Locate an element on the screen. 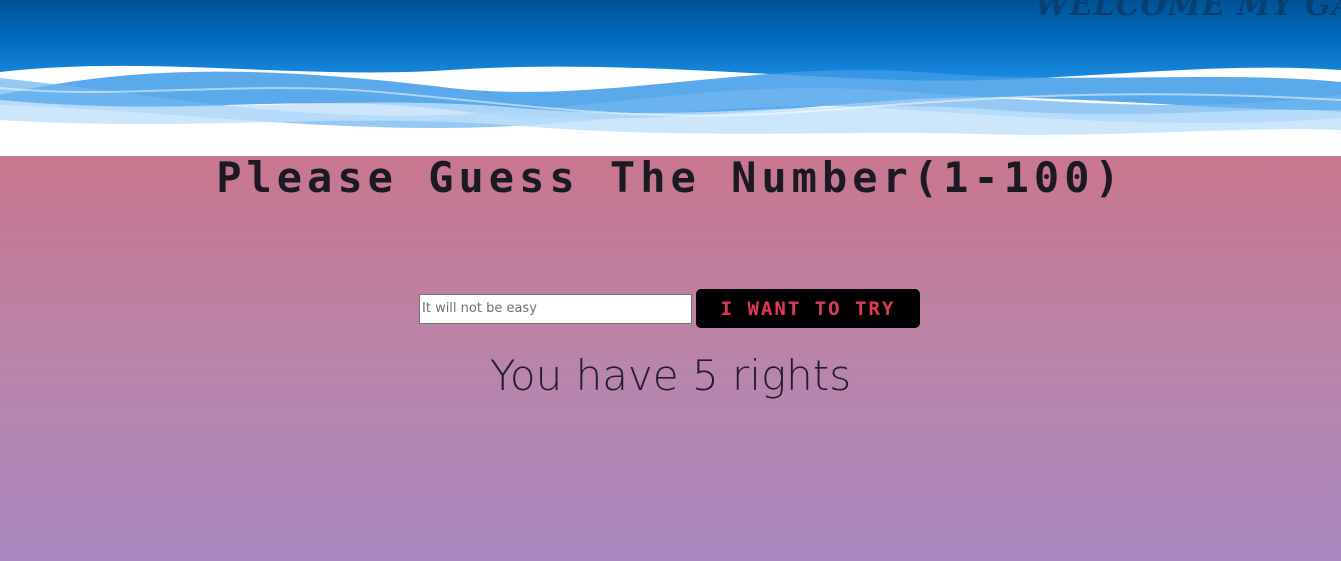  try-button: I WANT TO TRY is located at coordinates (808, 308).